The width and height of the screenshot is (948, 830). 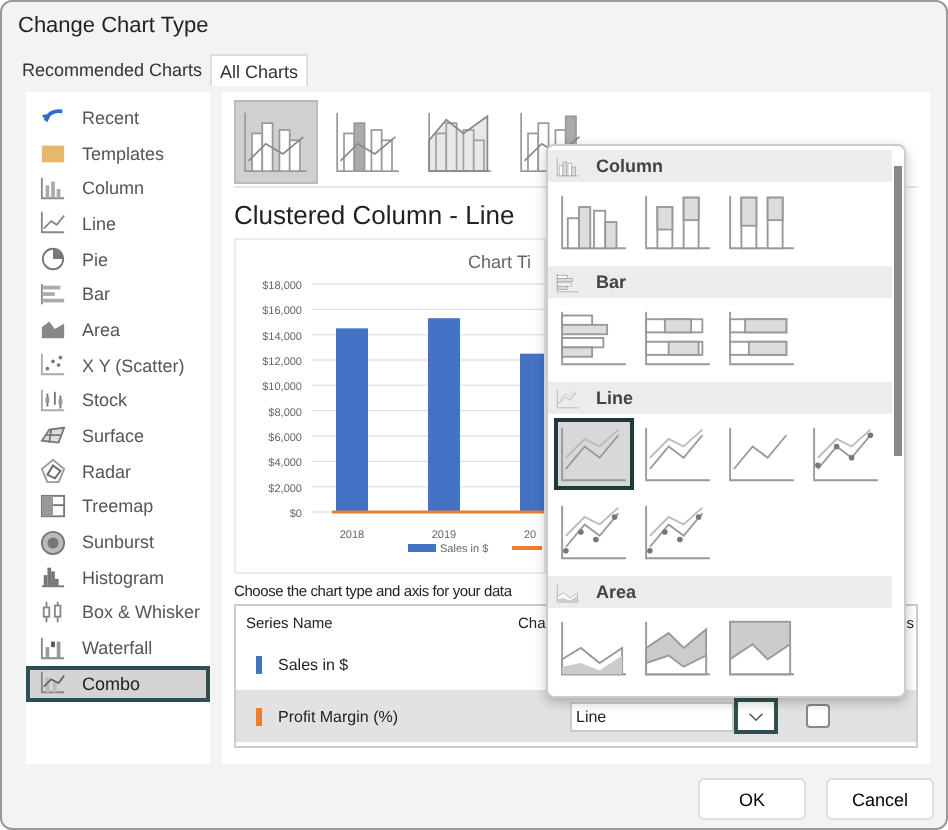 What do you see at coordinates (99, 223) in the screenshot?
I see `sidebar-label: Line` at bounding box center [99, 223].